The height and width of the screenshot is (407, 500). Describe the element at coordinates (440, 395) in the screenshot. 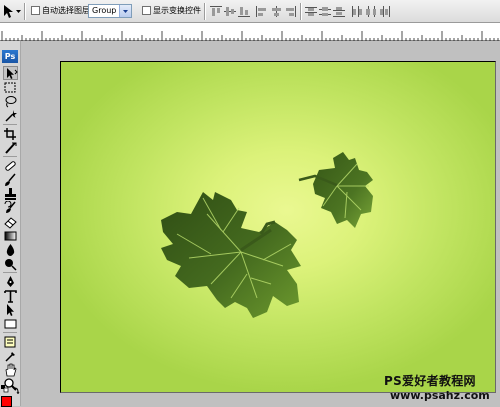

I see `watermark-url: www.psahz.com` at that location.